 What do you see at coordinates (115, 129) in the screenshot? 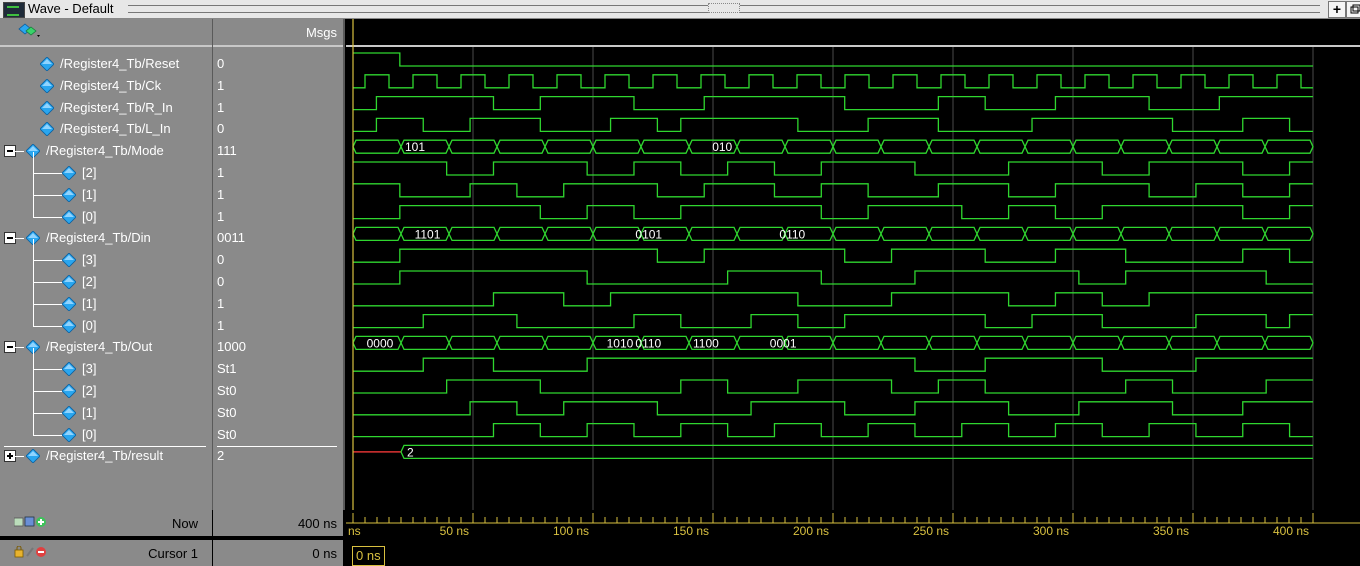
I see `signal-name: /Register4_Tb/L_In` at bounding box center [115, 129].